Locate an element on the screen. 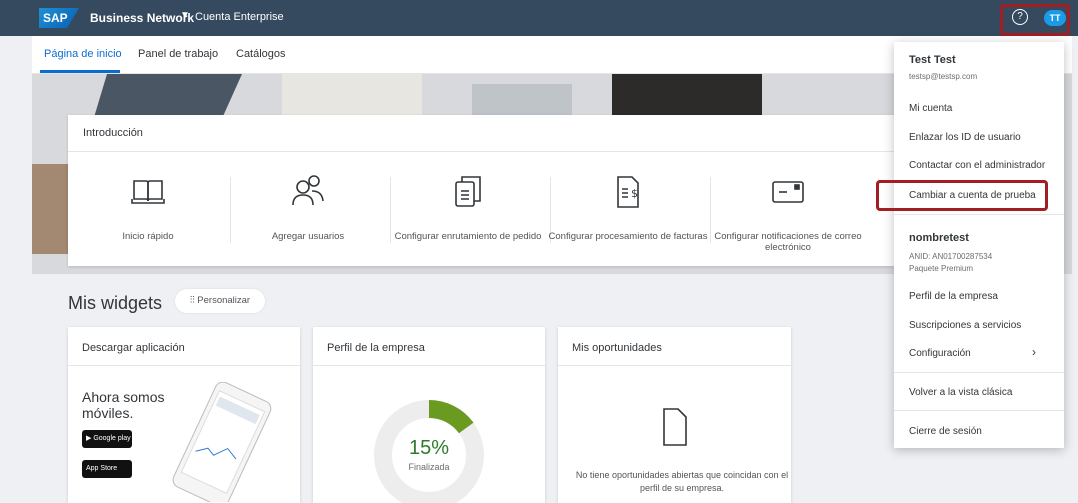 This screenshot has width=1078, height=503. widgets-title: Mis widgets is located at coordinates (115, 303).